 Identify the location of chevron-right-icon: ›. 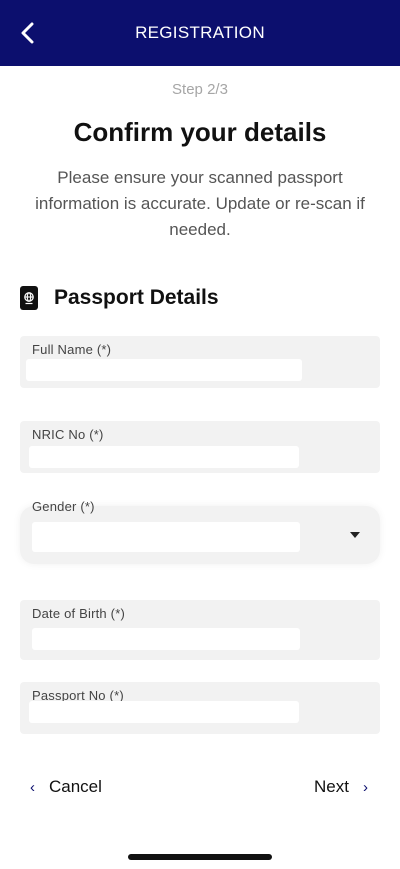
(365, 787).